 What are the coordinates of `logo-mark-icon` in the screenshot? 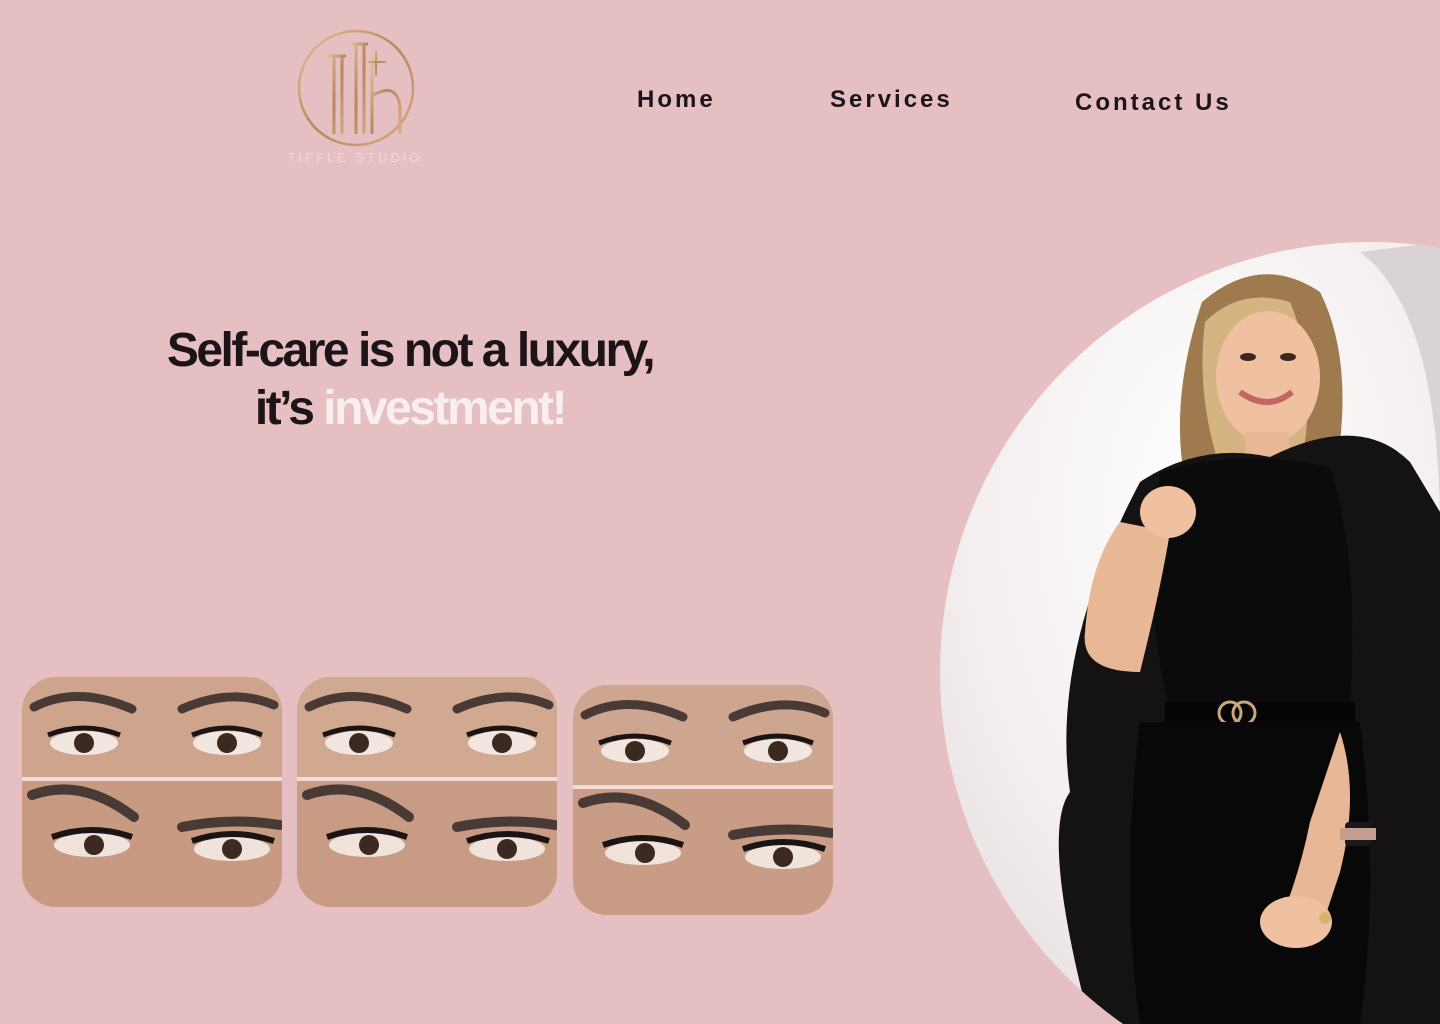 It's located at (355, 88).